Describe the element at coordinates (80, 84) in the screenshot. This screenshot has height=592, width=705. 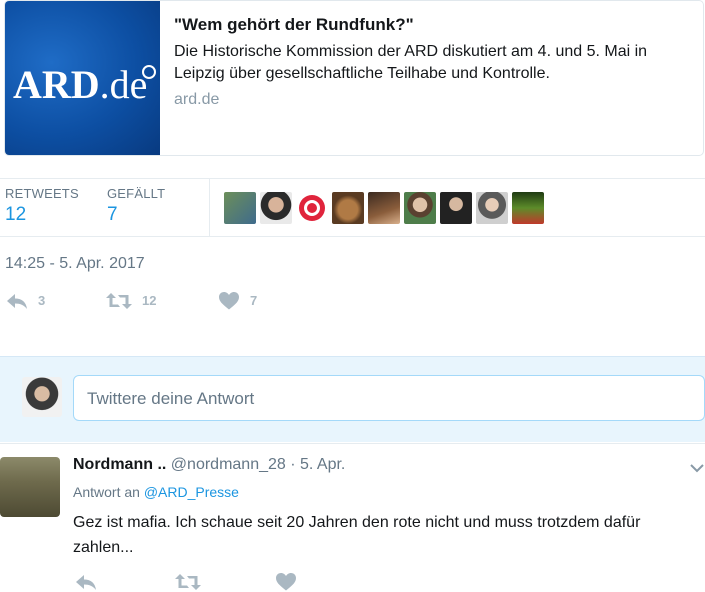
I see `ard-logo: ARD.de` at that location.